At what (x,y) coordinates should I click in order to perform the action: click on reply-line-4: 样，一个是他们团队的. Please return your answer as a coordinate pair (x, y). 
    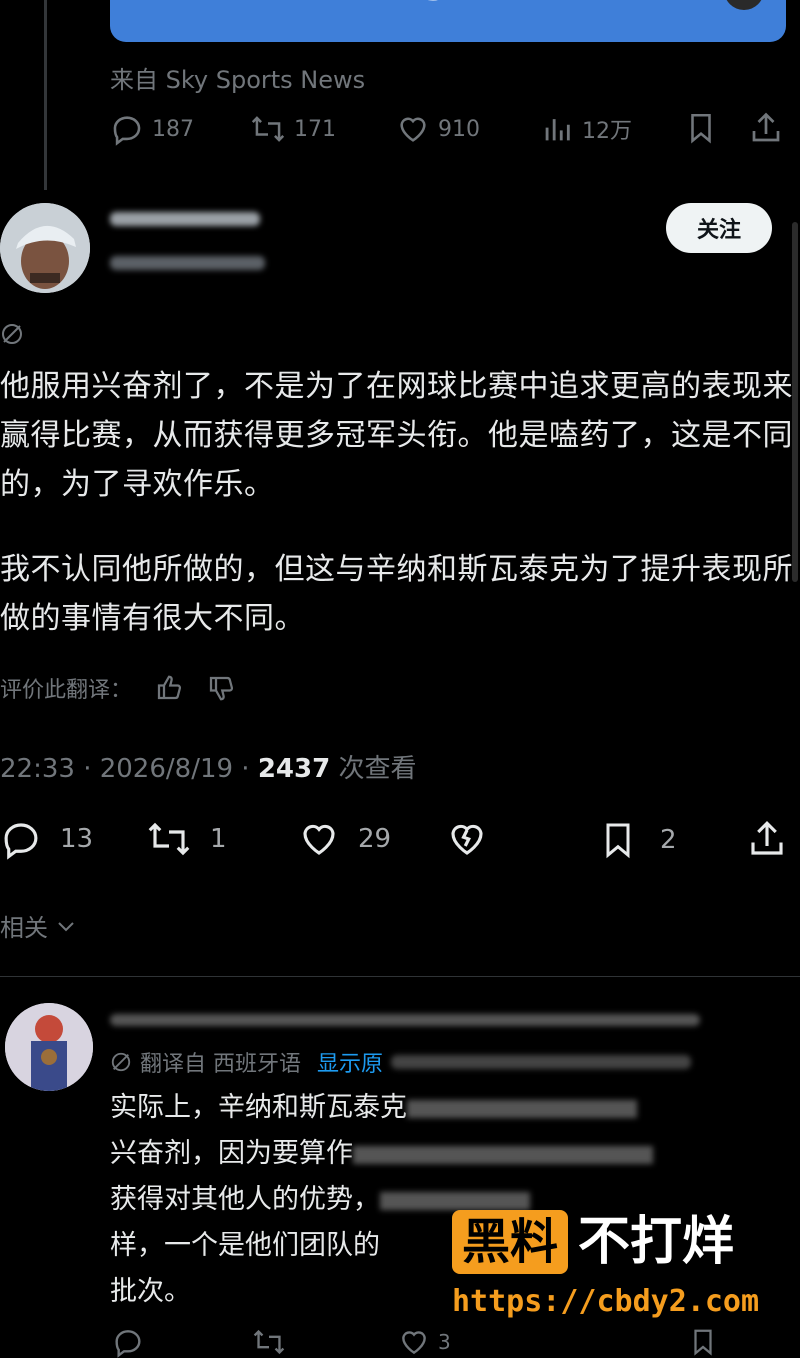
    Looking at the image, I should click on (245, 1245).